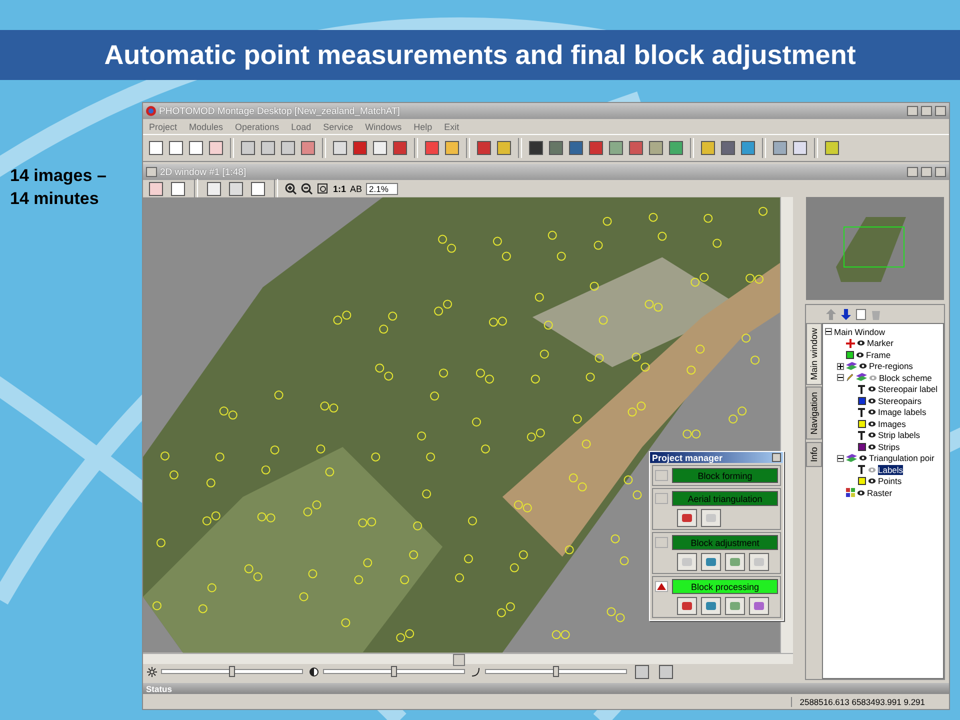 Image resolution: width=960 pixels, height=720 pixels. I want to click on layer-label: Main Window, so click(860, 331).